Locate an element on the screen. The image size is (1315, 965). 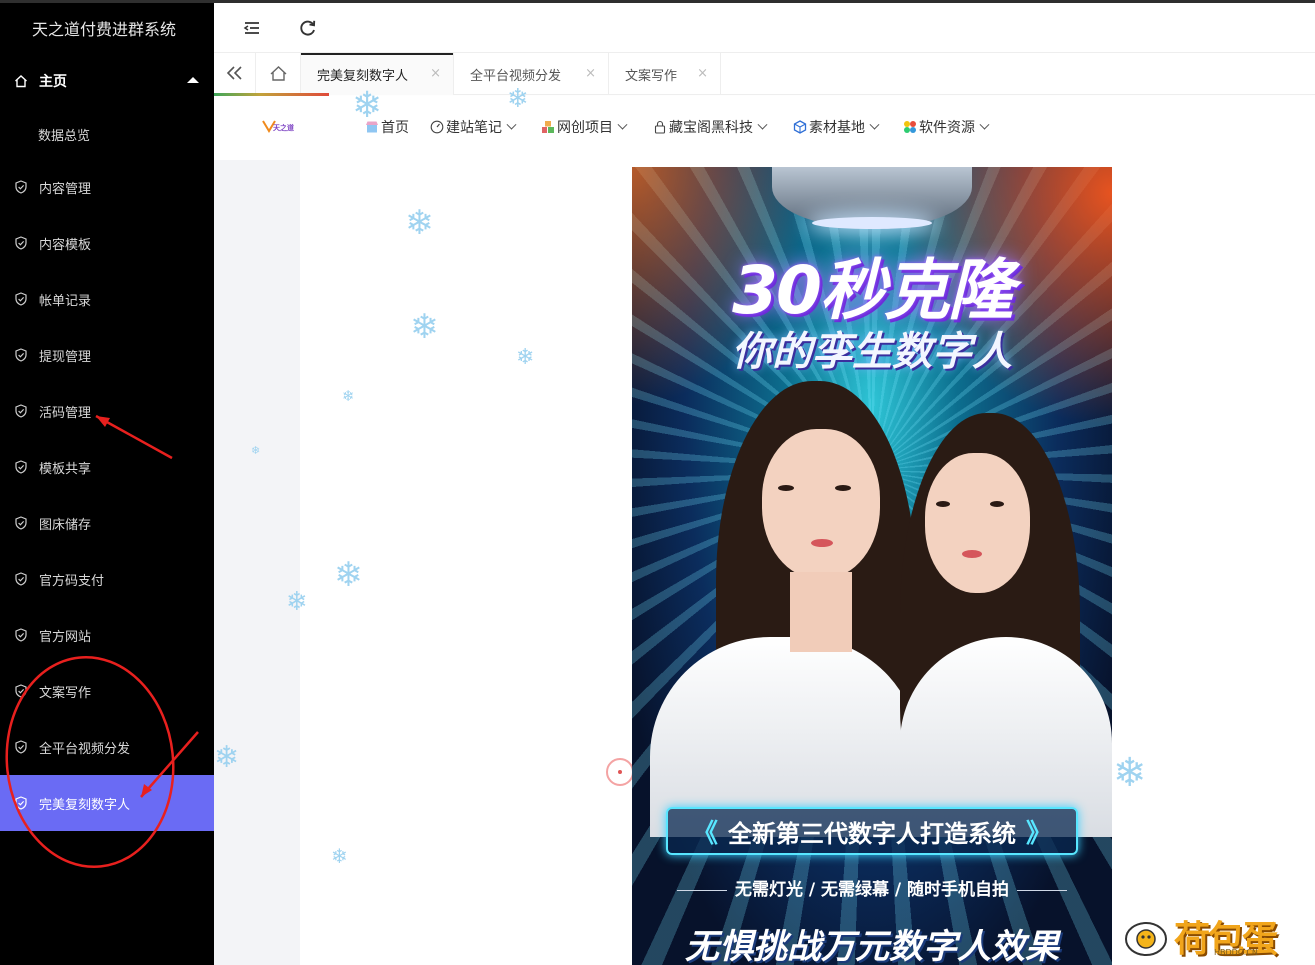
sidebar-item-image-storage: 图床储存 is located at coordinates (107, 523).